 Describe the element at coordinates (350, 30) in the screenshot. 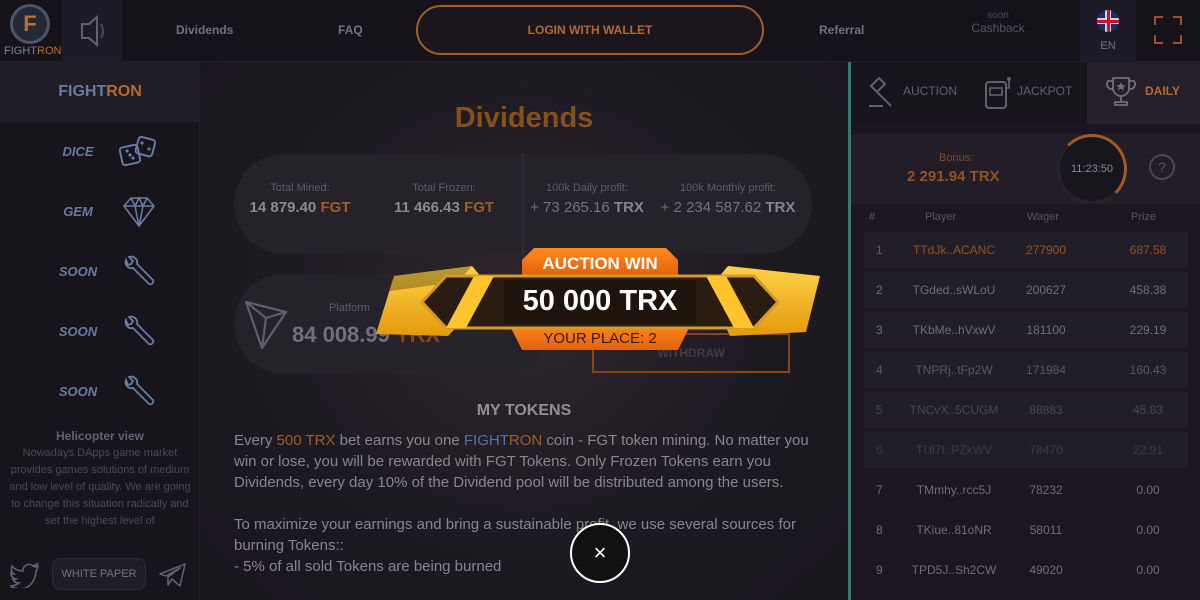

I see `nav-faq: FAQ` at that location.